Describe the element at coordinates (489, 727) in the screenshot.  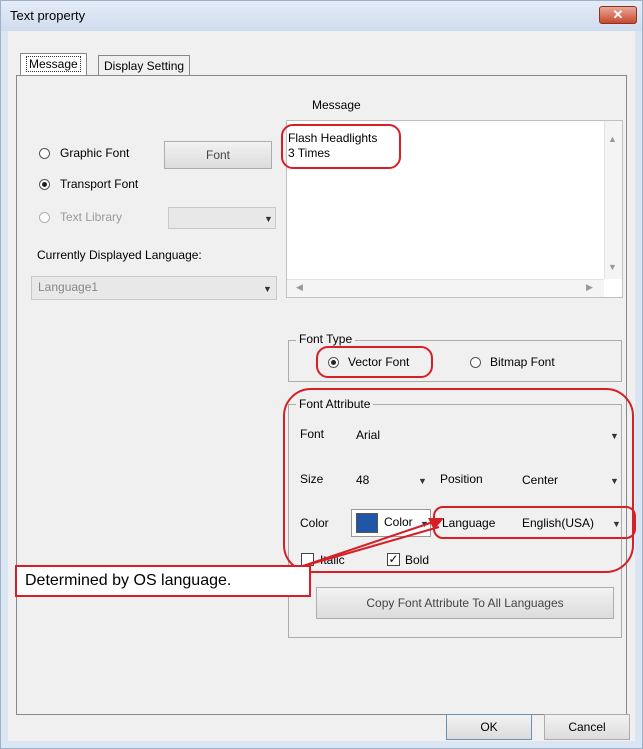
I see `ok-button: OK` at that location.